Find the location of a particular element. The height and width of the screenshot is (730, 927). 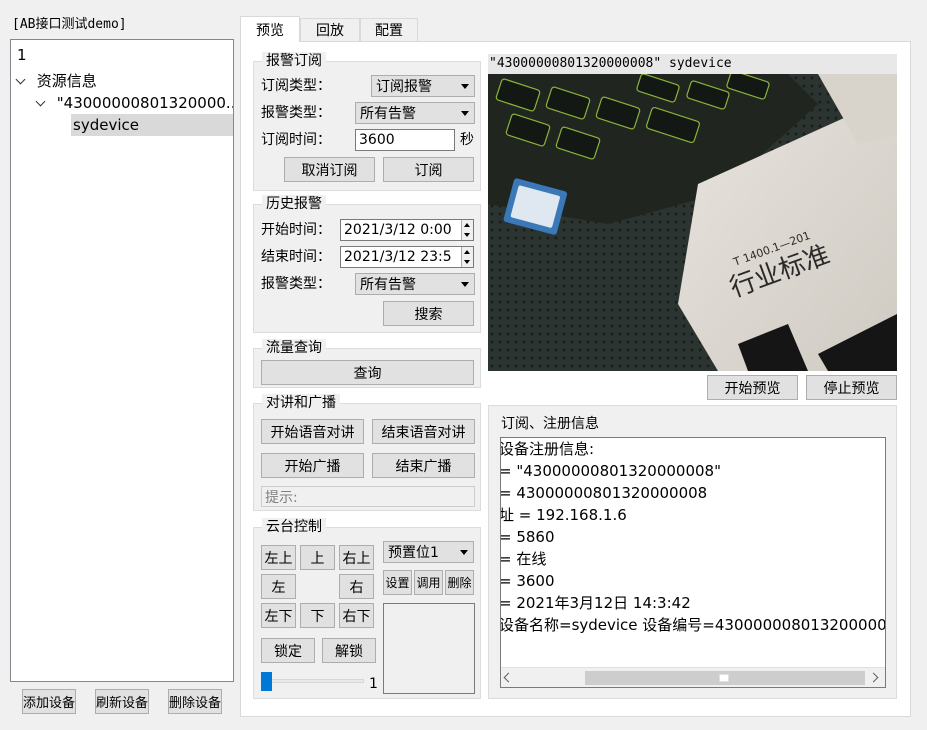

tree-item-root: 1 is located at coordinates (122, 55).